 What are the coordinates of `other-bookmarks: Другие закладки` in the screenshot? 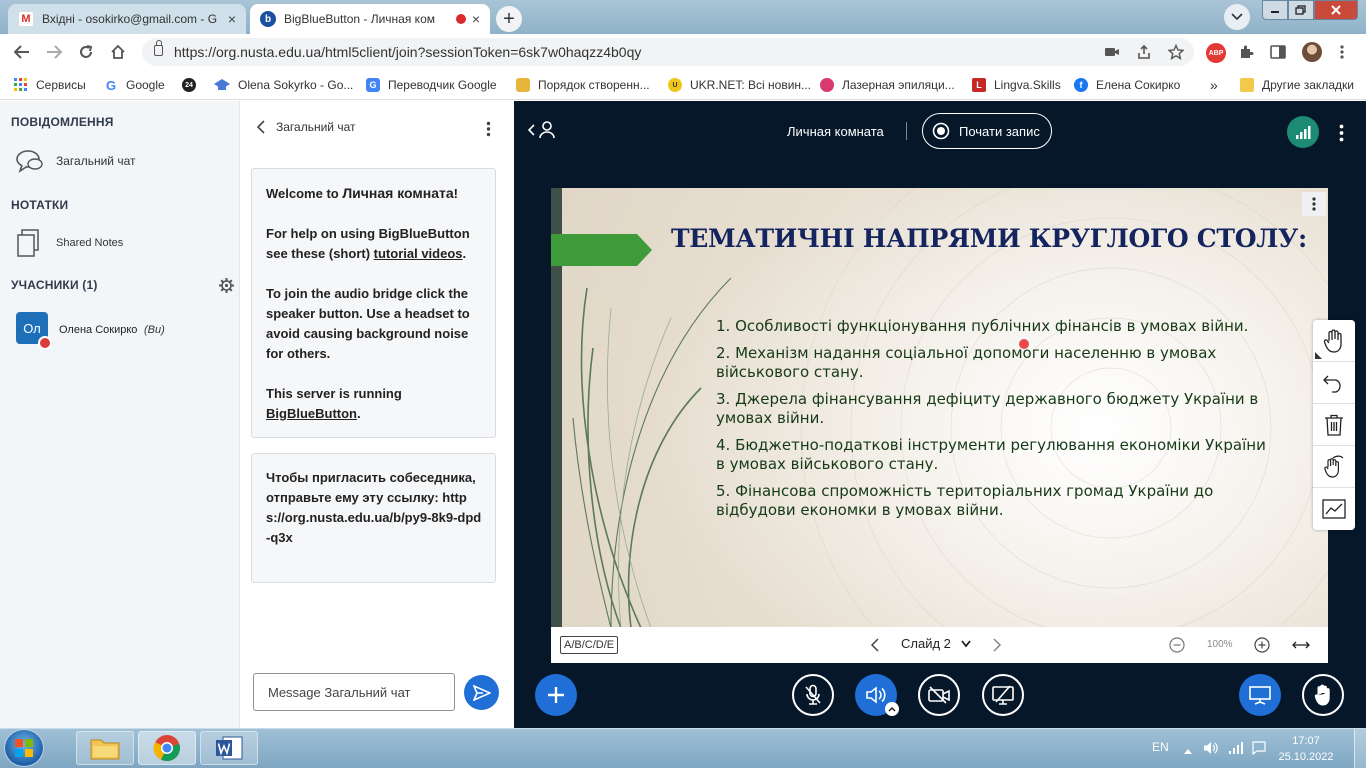 It's located at (1297, 85).